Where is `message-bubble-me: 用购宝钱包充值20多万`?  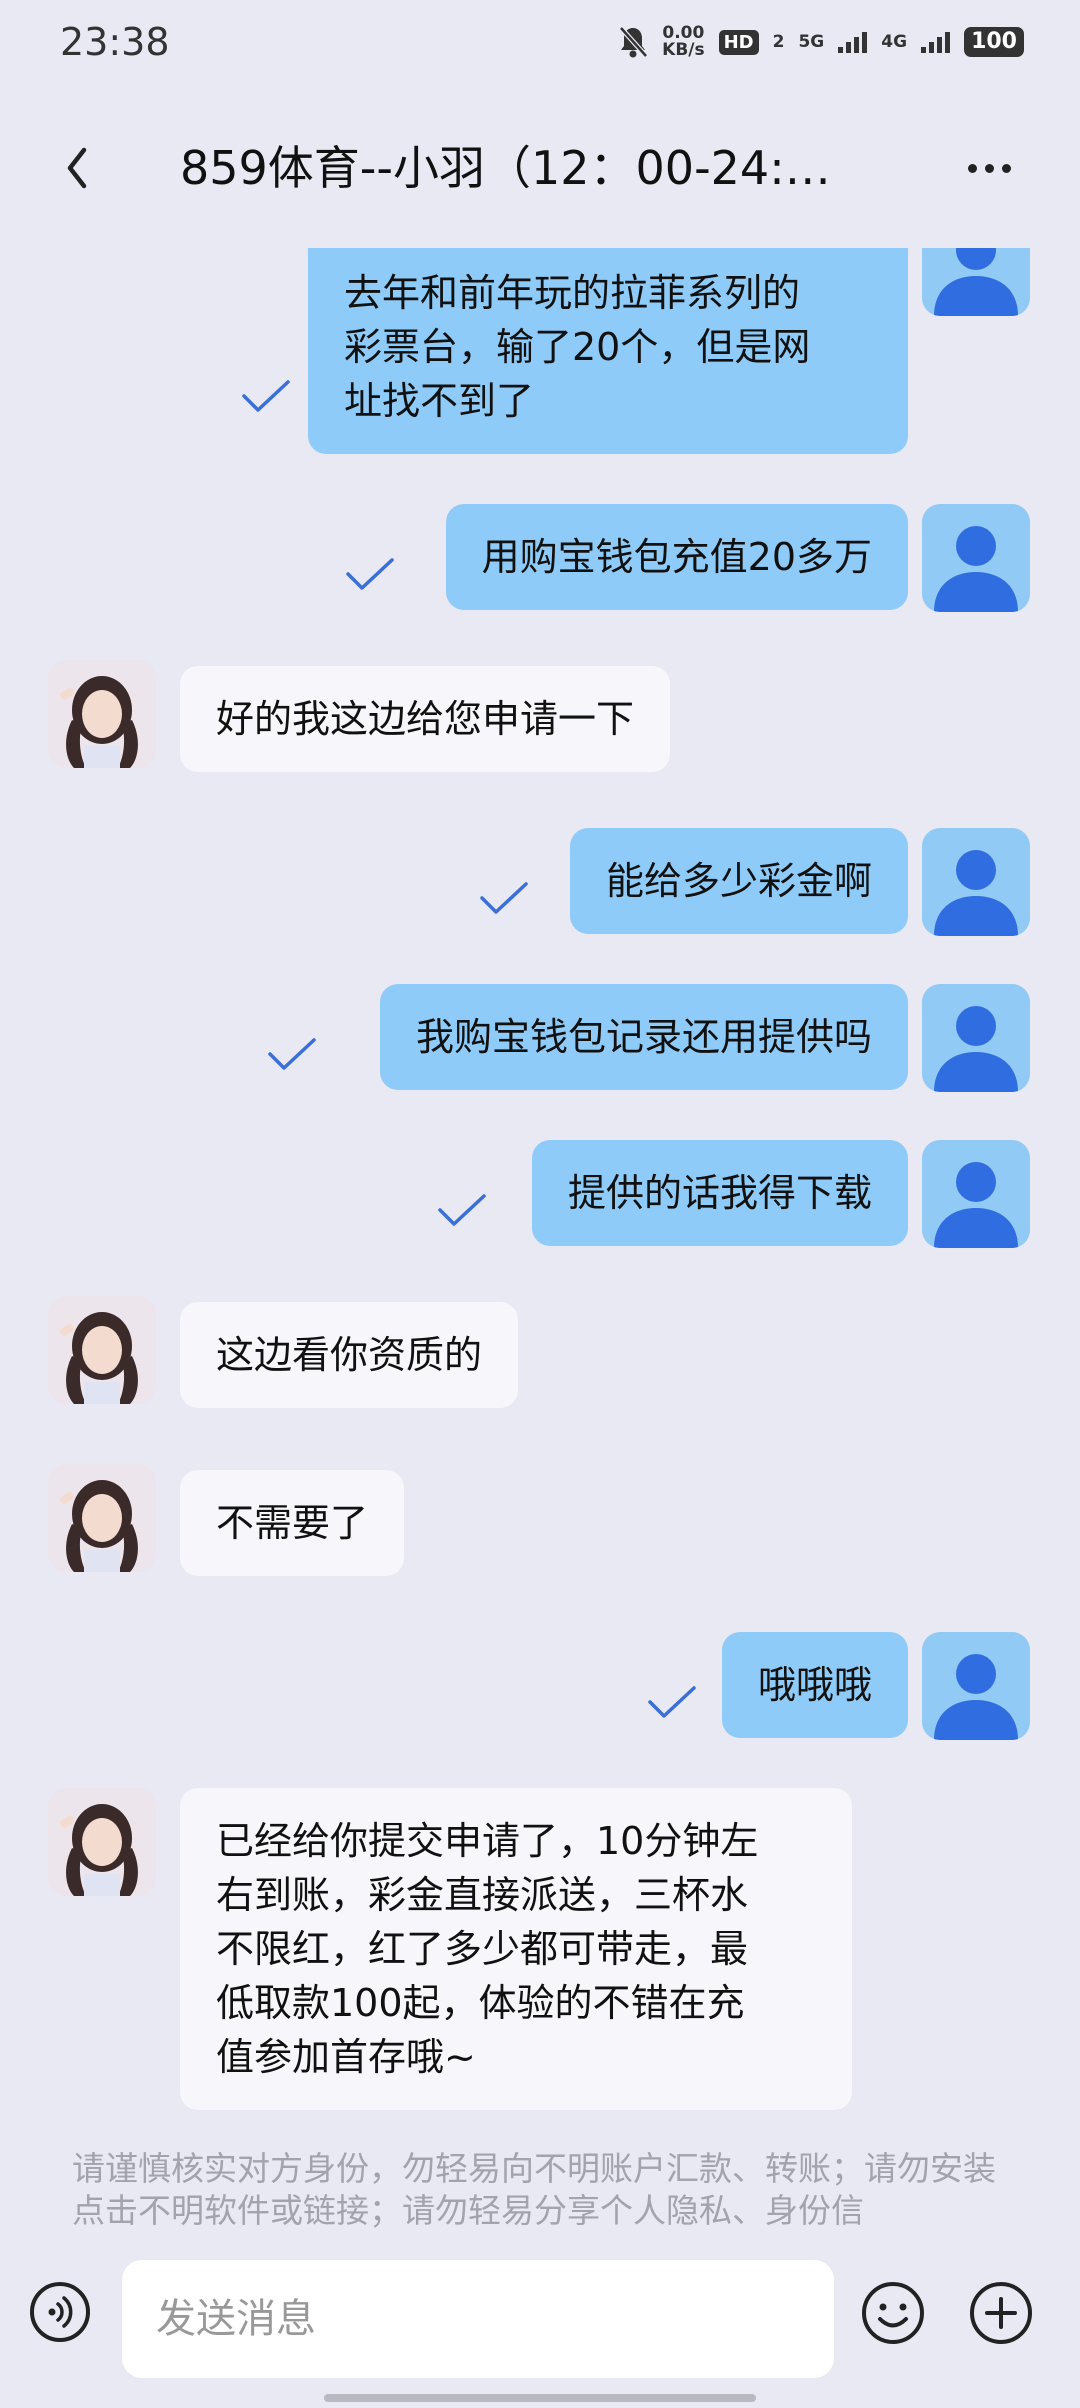 message-bubble-me: 用购宝钱包充值20多万 is located at coordinates (676, 557).